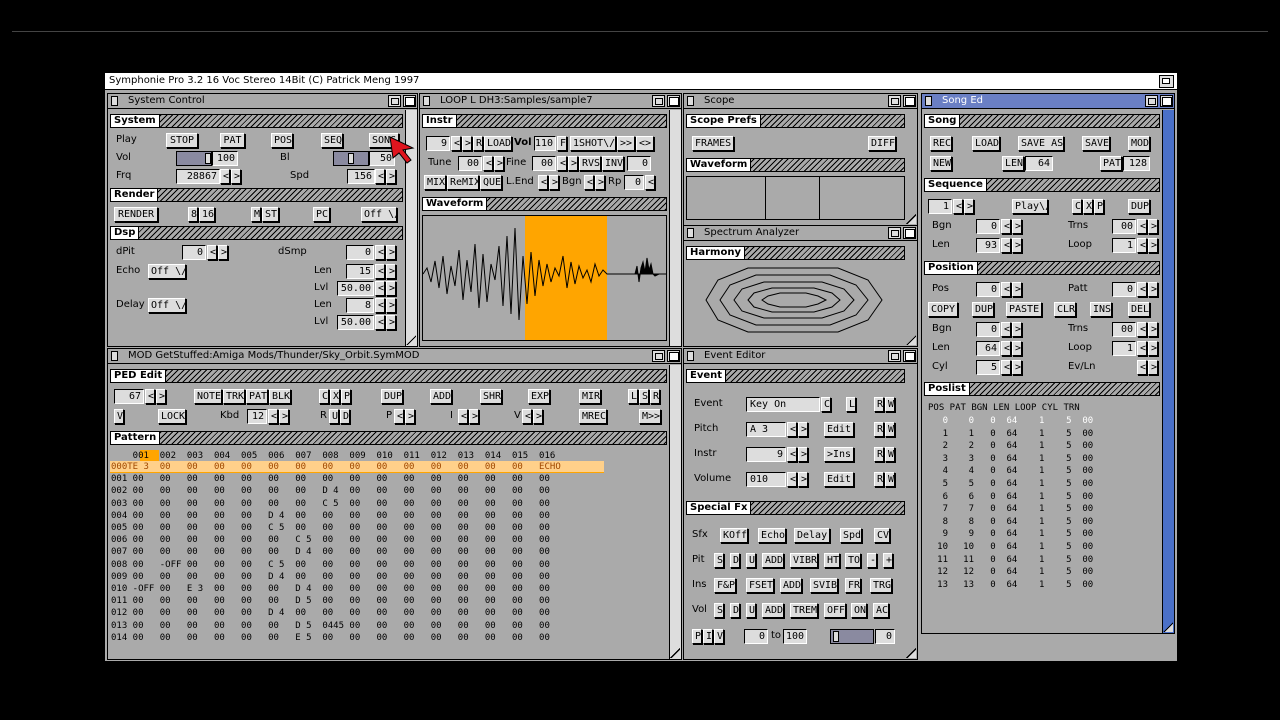 The width and height of the screenshot is (1280, 720). I want to click on i-dec-button: <, so click(463, 416).